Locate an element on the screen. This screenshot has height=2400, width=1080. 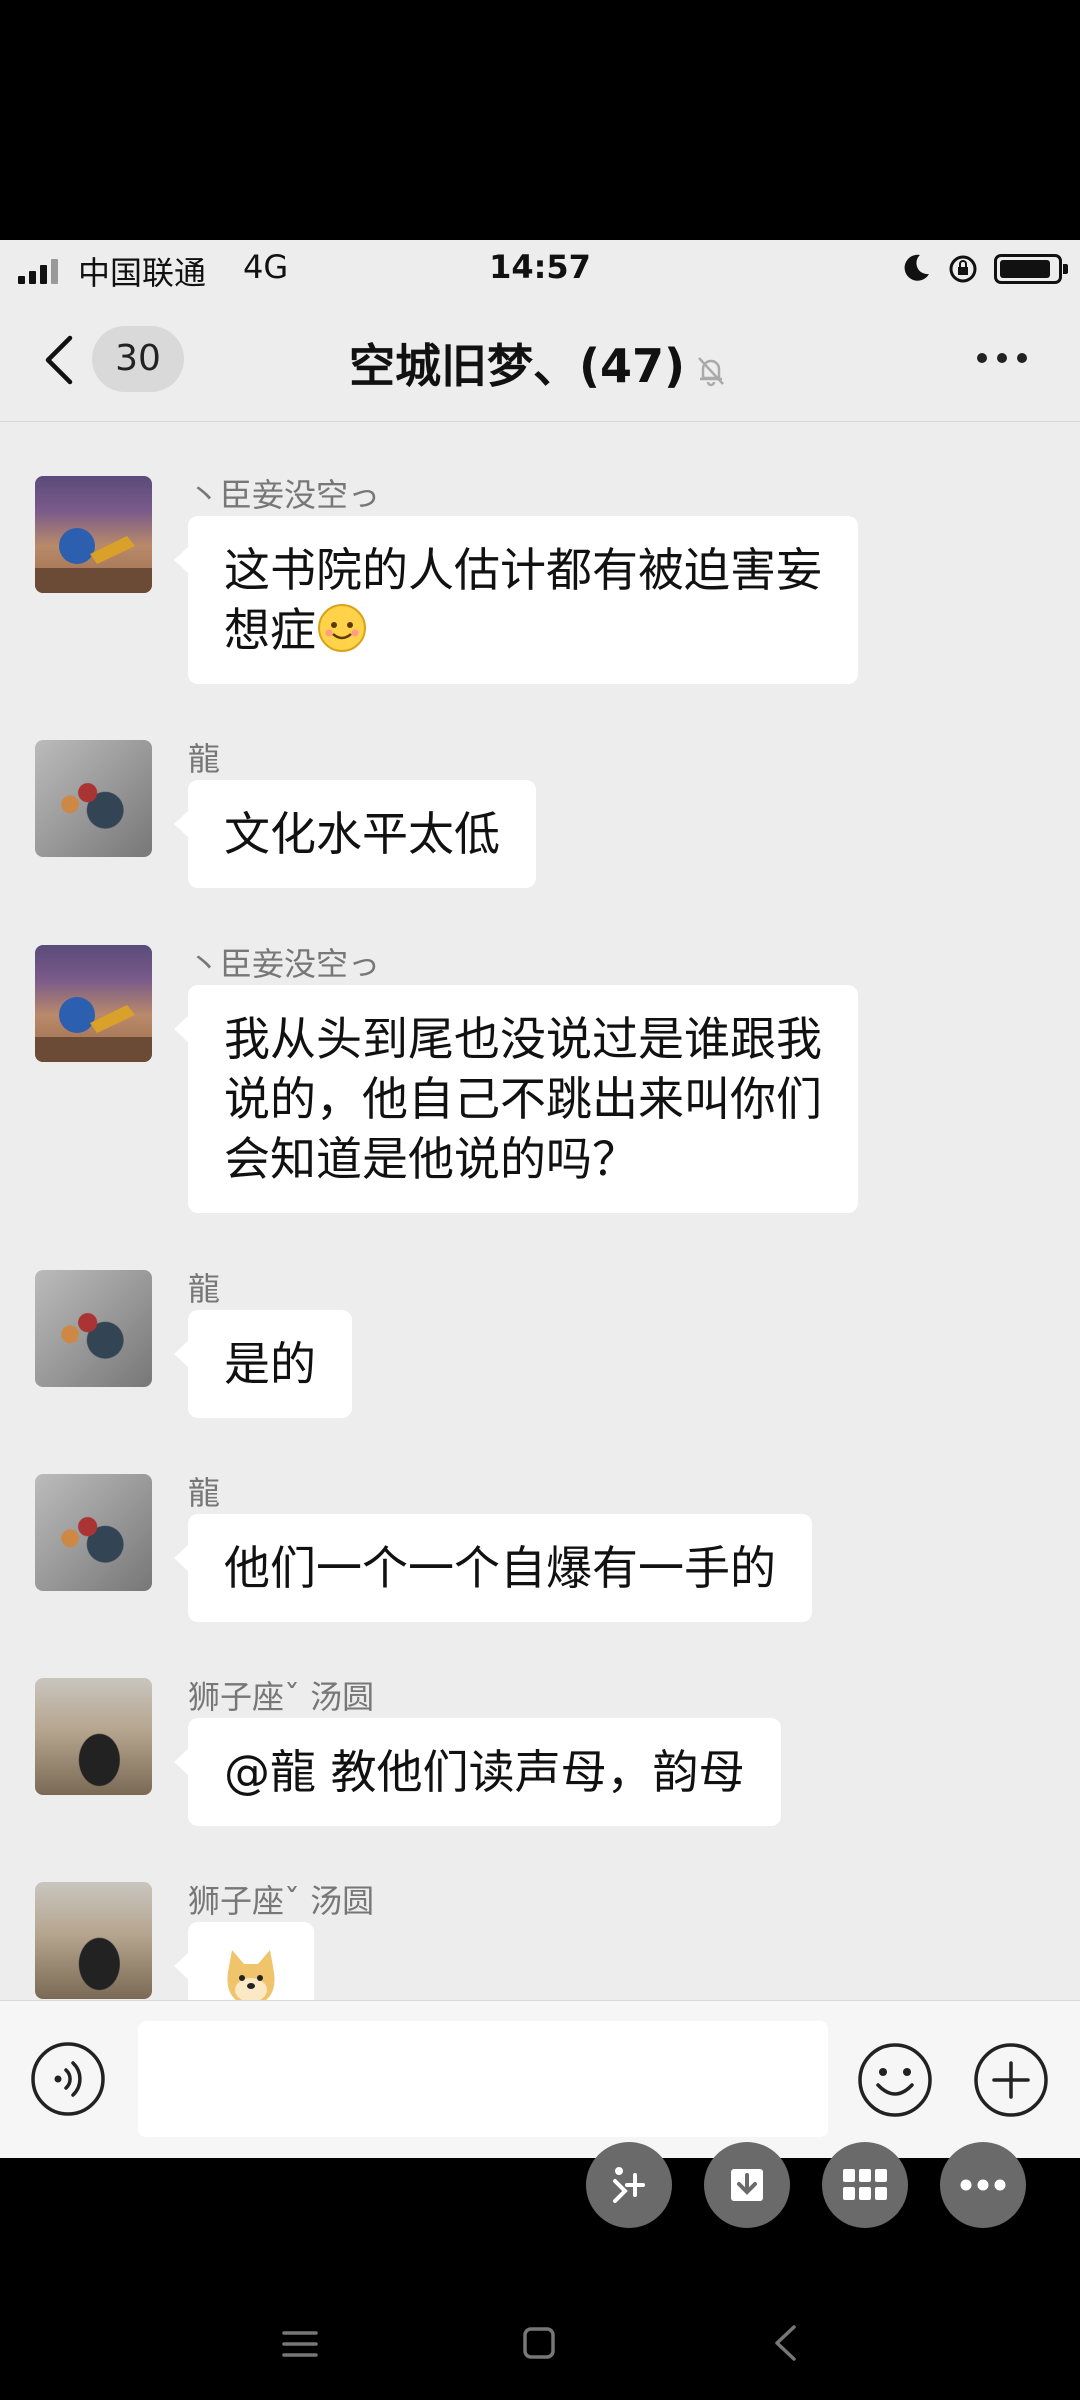
message-line: 文化水平太低 is located at coordinates (362, 834).